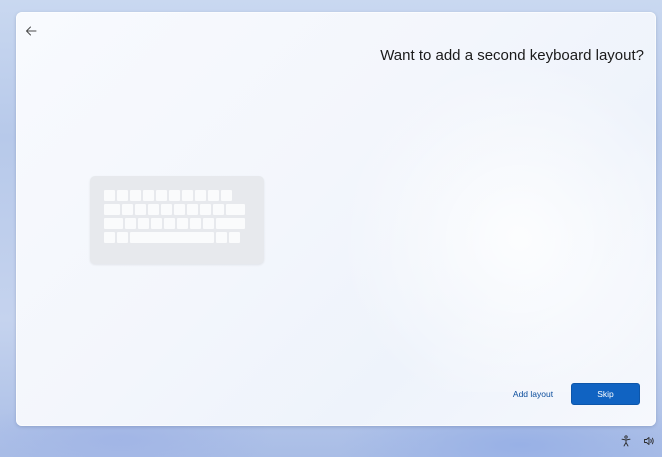 The height and width of the screenshot is (457, 662). I want to click on volume-icon, so click(649, 441).